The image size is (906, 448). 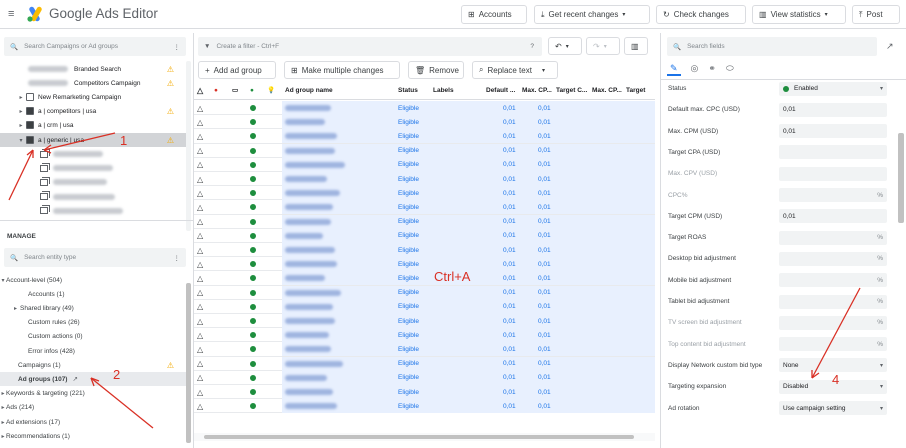 I want to click on manage-item: ▸ Ad extensions (17), so click(x=93, y=422).